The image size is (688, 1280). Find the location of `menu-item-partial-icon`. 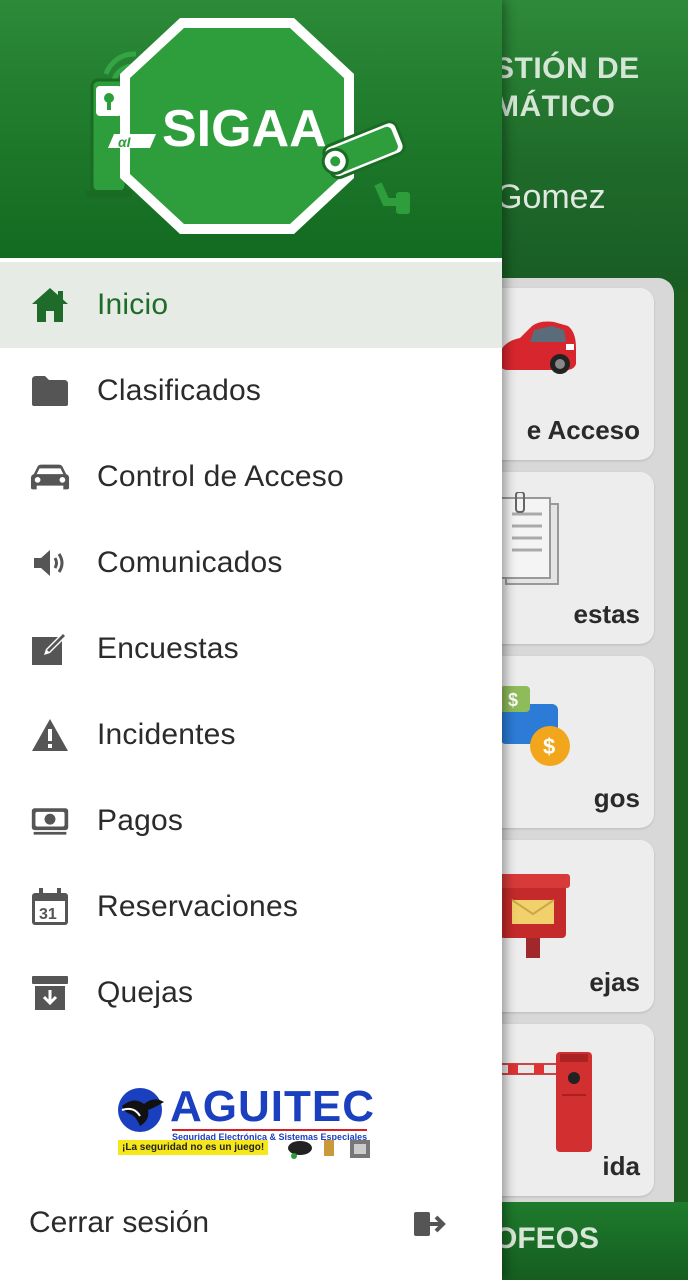

menu-item-partial-icon is located at coordinates (50, 1063).